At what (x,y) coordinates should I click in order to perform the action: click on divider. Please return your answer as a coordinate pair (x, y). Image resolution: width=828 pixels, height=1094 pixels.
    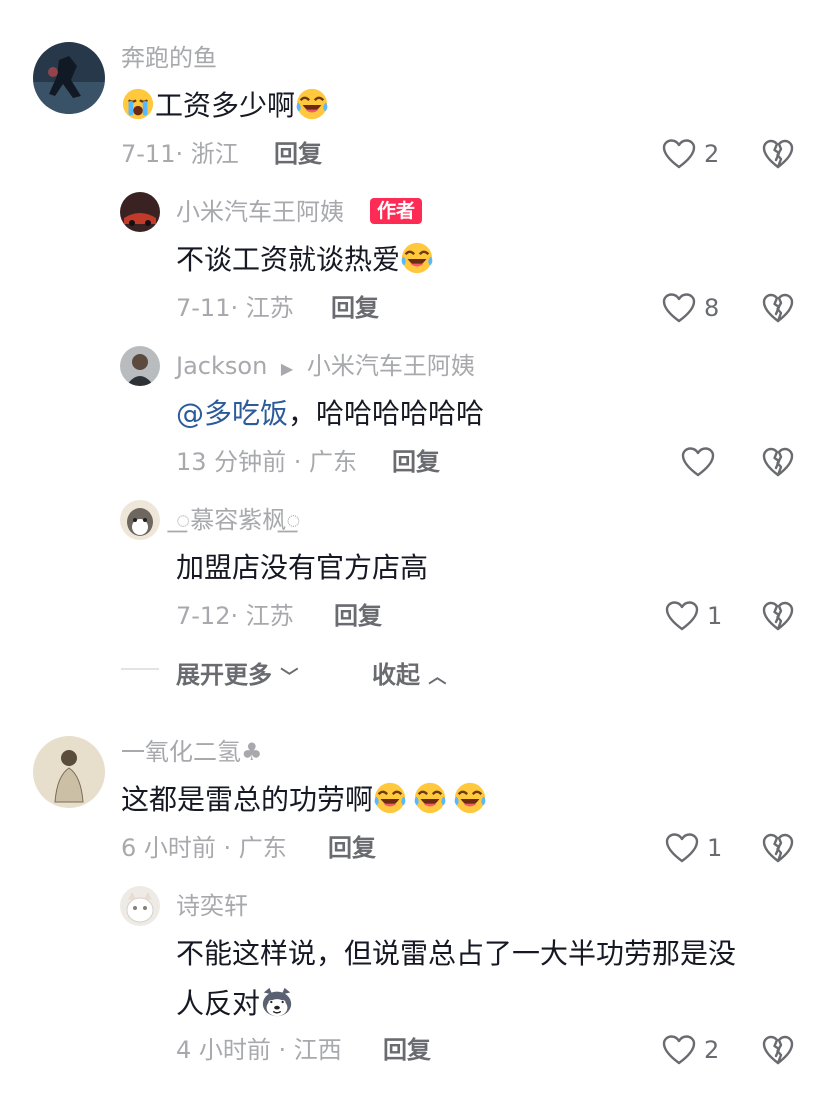
    Looking at the image, I should click on (140, 669).